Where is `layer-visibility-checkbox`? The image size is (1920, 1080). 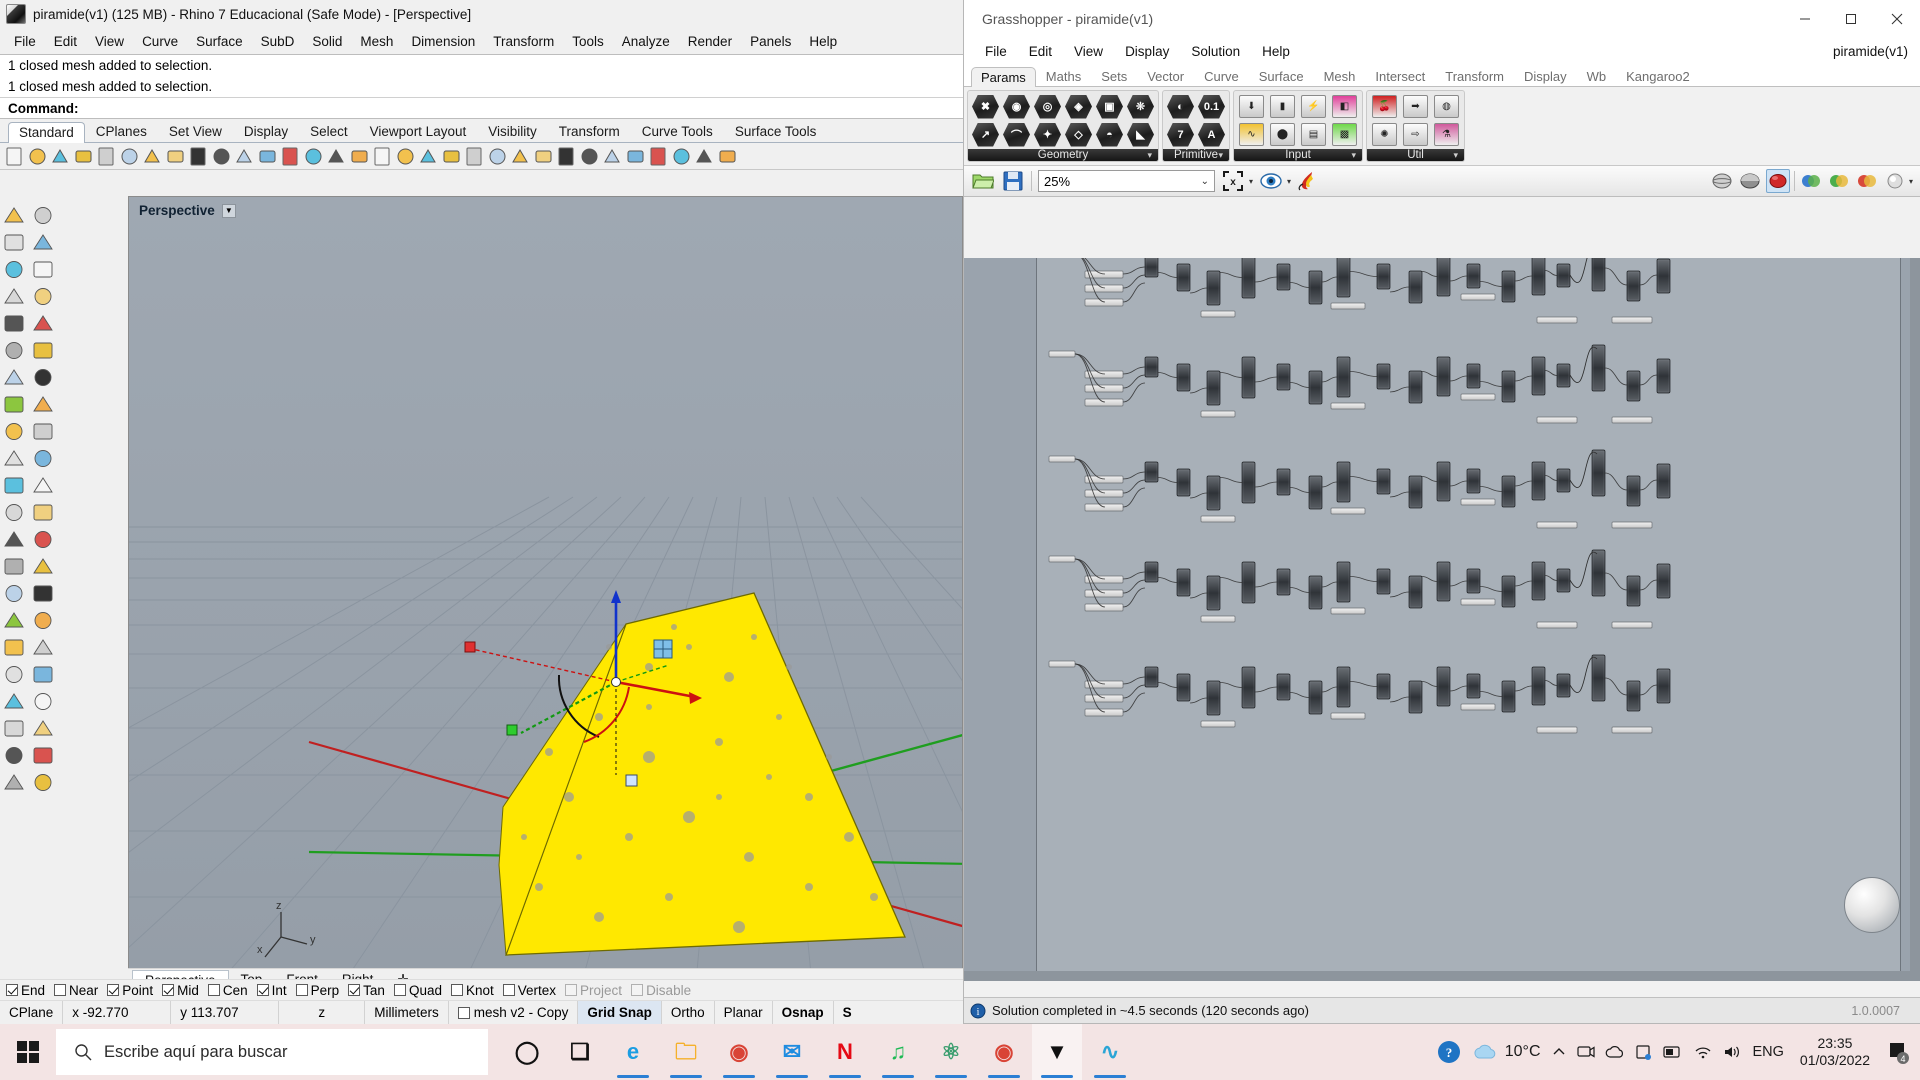 layer-visibility-checkbox is located at coordinates (463, 1012).